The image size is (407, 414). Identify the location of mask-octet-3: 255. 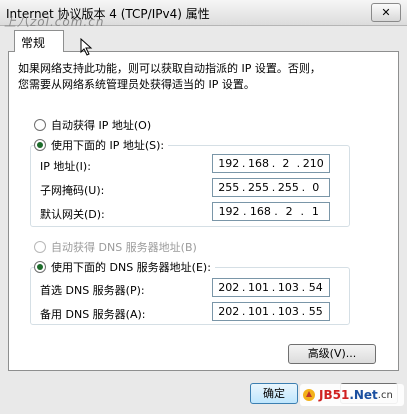
(288, 187).